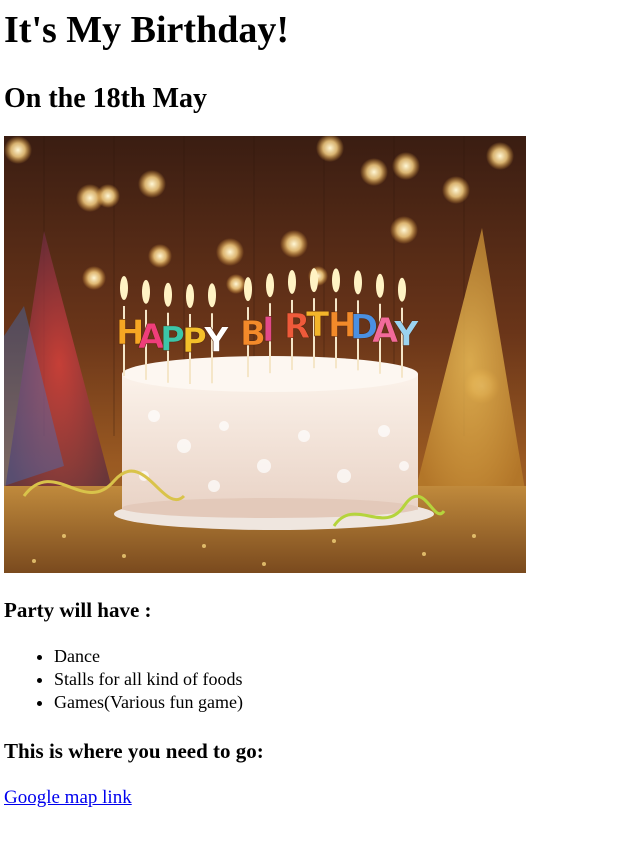  What do you see at coordinates (341, 679) in the screenshot?
I see `list-item: Stalls for all kind of foods` at bounding box center [341, 679].